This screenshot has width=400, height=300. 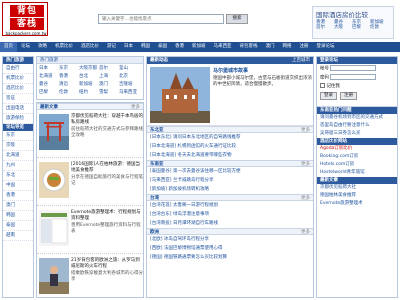 What do you see at coordinates (109, 77) in the screenshot?
I see `city-link: 上海` at bounding box center [109, 77].